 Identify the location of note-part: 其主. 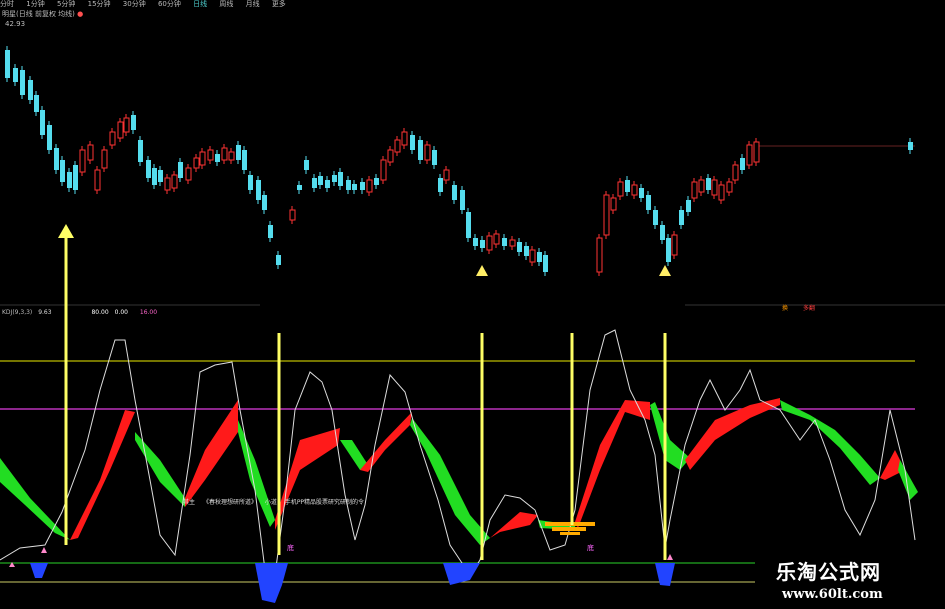
(189, 502).